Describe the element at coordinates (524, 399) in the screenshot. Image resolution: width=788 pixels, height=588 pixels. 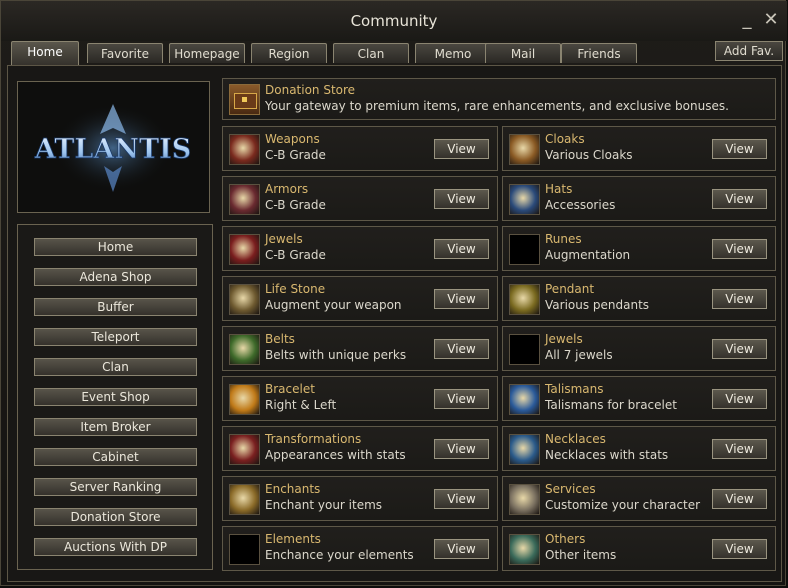
I see `talisman-icon` at that location.